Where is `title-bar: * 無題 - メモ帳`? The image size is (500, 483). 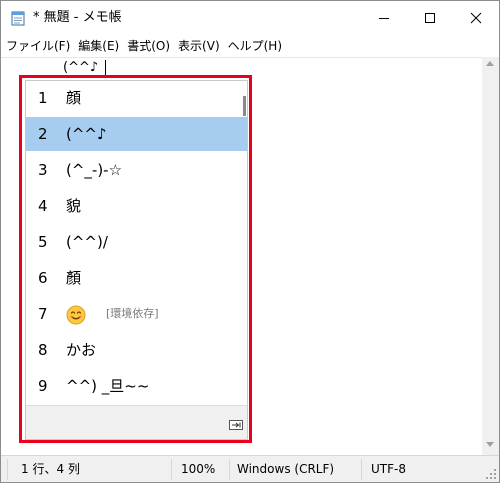
title-bar: * 無題 - メモ帳 is located at coordinates (250, 18).